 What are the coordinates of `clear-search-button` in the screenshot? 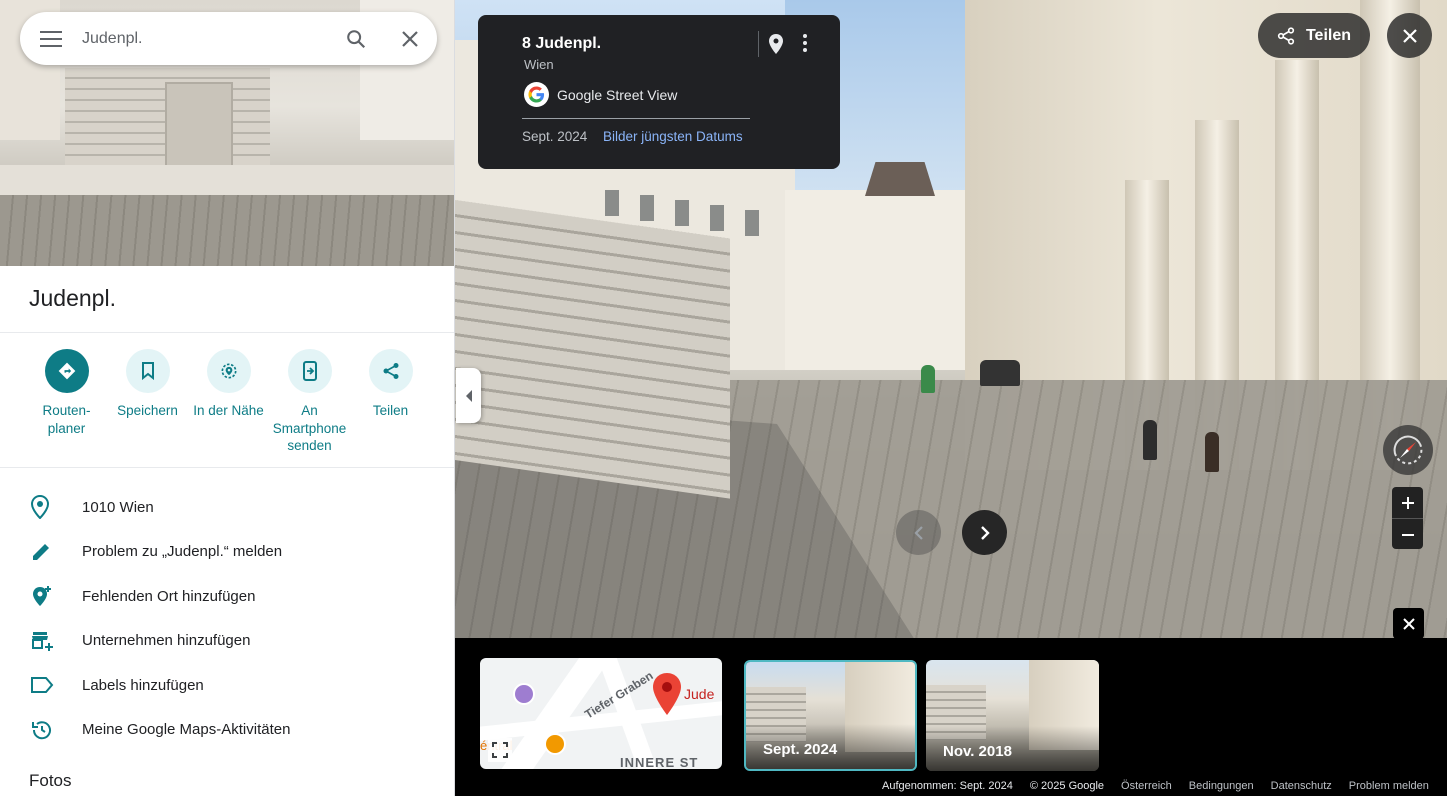 It's located at (410, 38).